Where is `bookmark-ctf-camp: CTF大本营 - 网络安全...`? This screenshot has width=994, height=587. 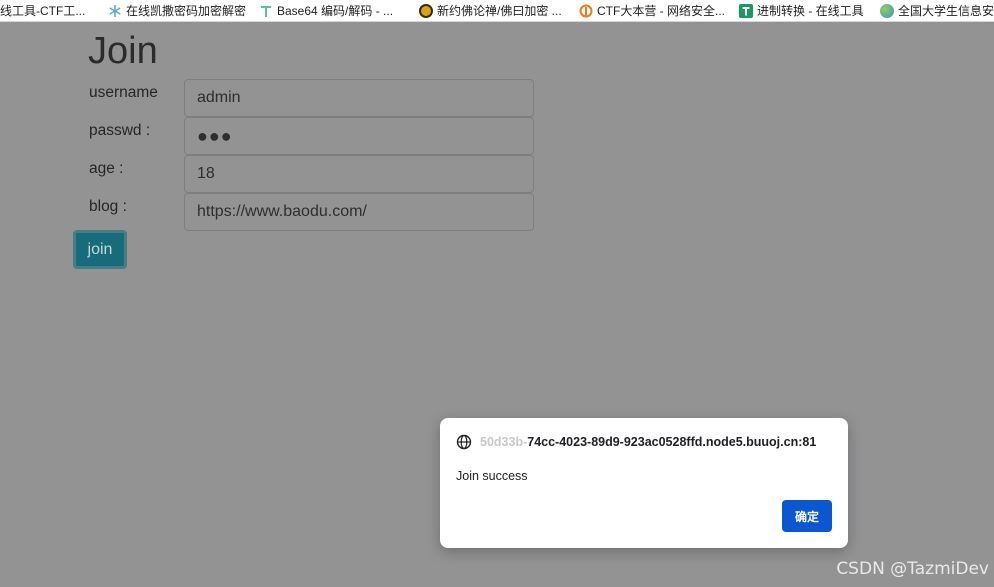
bookmark-ctf-camp: CTF大本营 - 网络安全... is located at coordinates (652, 10).